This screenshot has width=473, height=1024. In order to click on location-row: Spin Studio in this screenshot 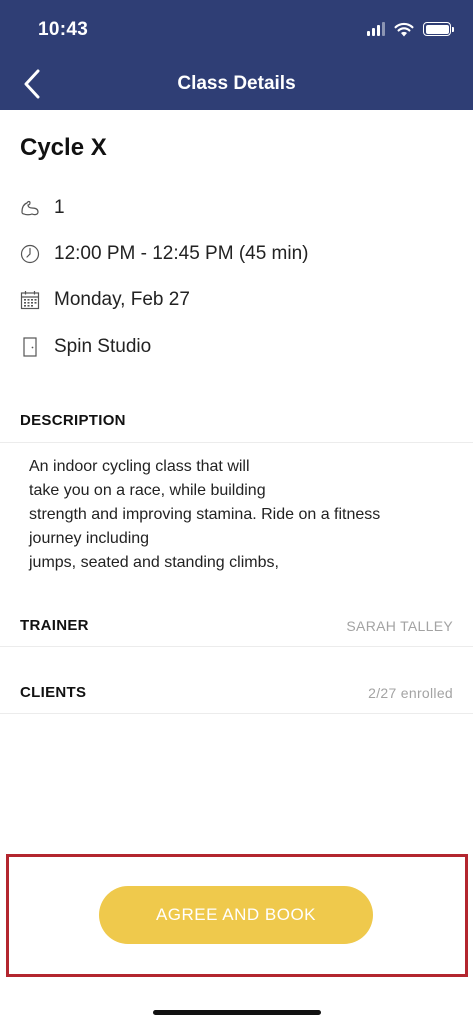, I will do `click(85, 347)`.